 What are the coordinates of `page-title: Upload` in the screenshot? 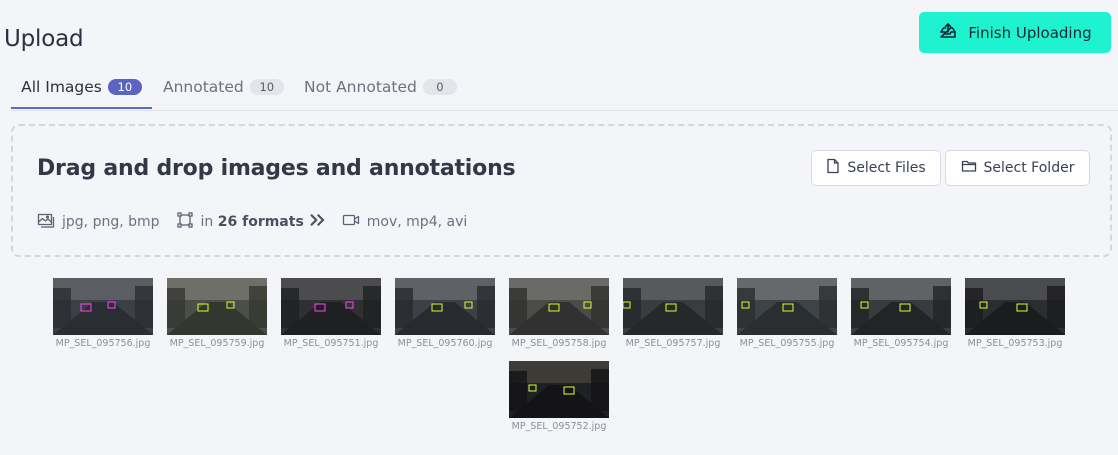 It's located at (44, 39).